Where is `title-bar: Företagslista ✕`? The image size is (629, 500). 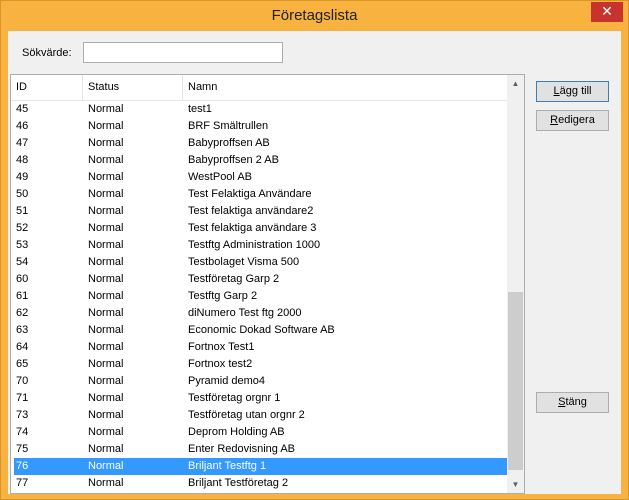 title-bar: Företagslista ✕ is located at coordinates (314, 16).